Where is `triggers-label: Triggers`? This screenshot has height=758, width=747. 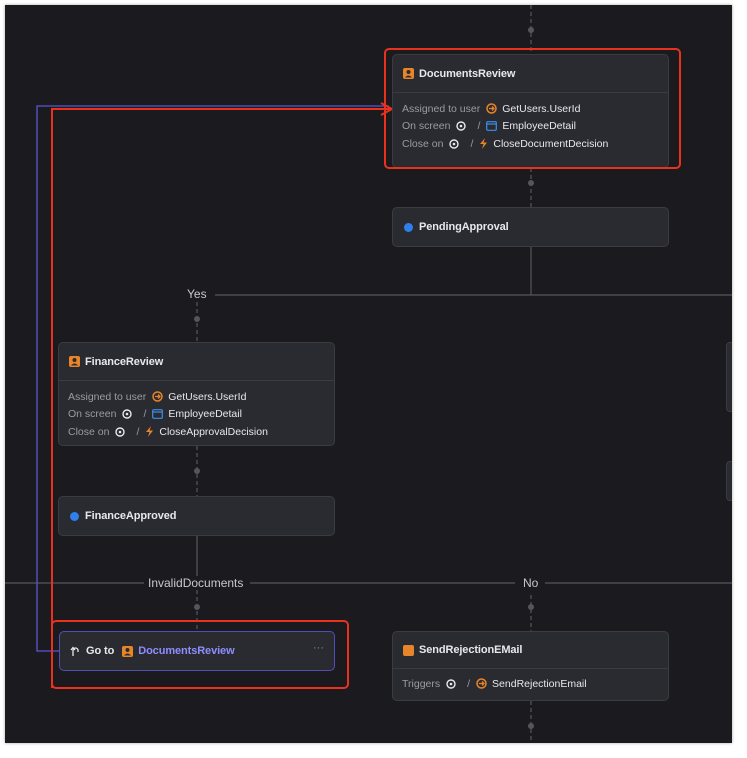
triggers-label: Triggers is located at coordinates (421, 683).